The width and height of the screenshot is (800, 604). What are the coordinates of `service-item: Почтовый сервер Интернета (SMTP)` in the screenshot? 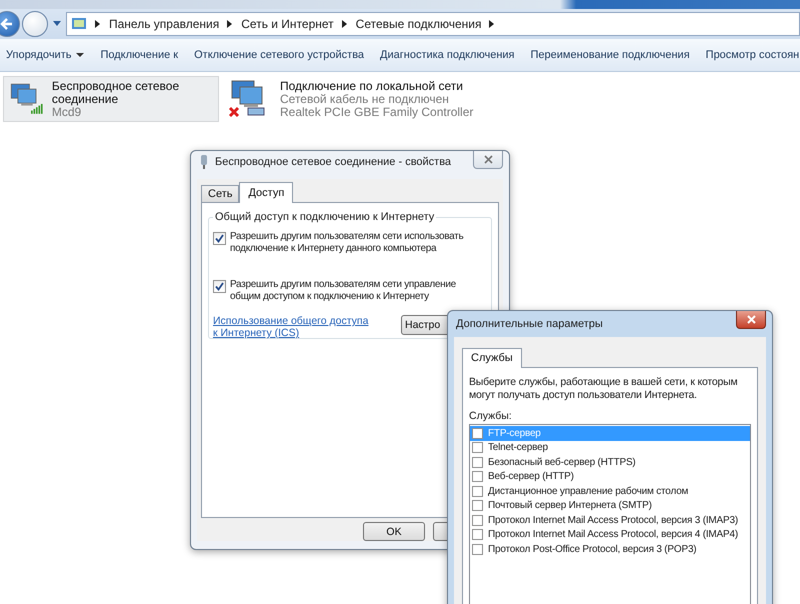 It's located at (610, 505).